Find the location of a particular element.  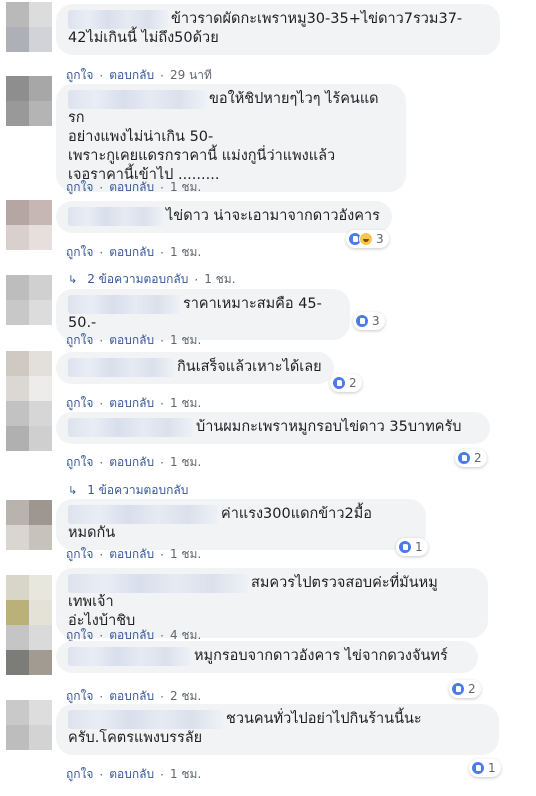

comment-bubble: หมูกรอบจากดาวอังคาร ไข่จากดวงจันทร์ is located at coordinates (267, 657).